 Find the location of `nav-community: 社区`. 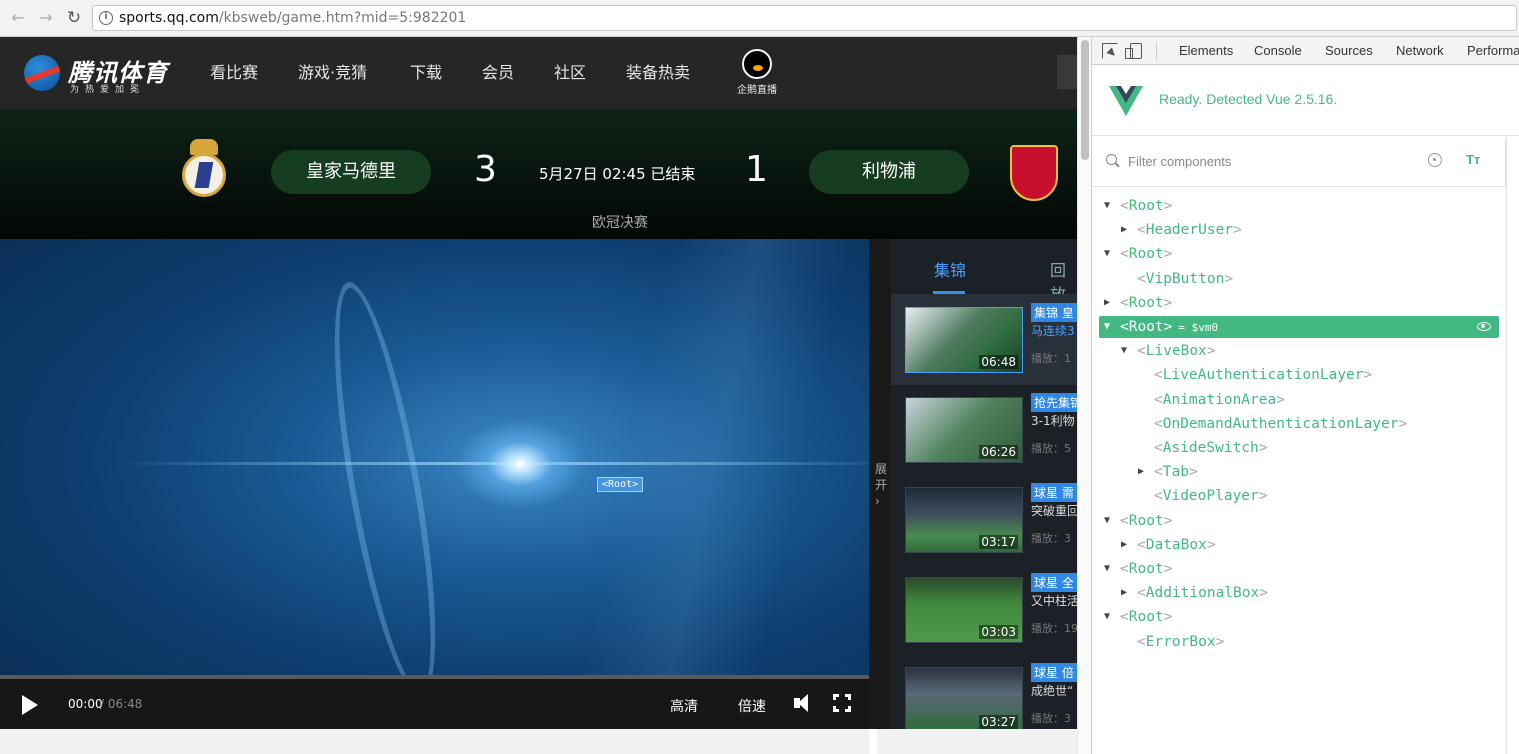

nav-community: 社区 is located at coordinates (570, 71).